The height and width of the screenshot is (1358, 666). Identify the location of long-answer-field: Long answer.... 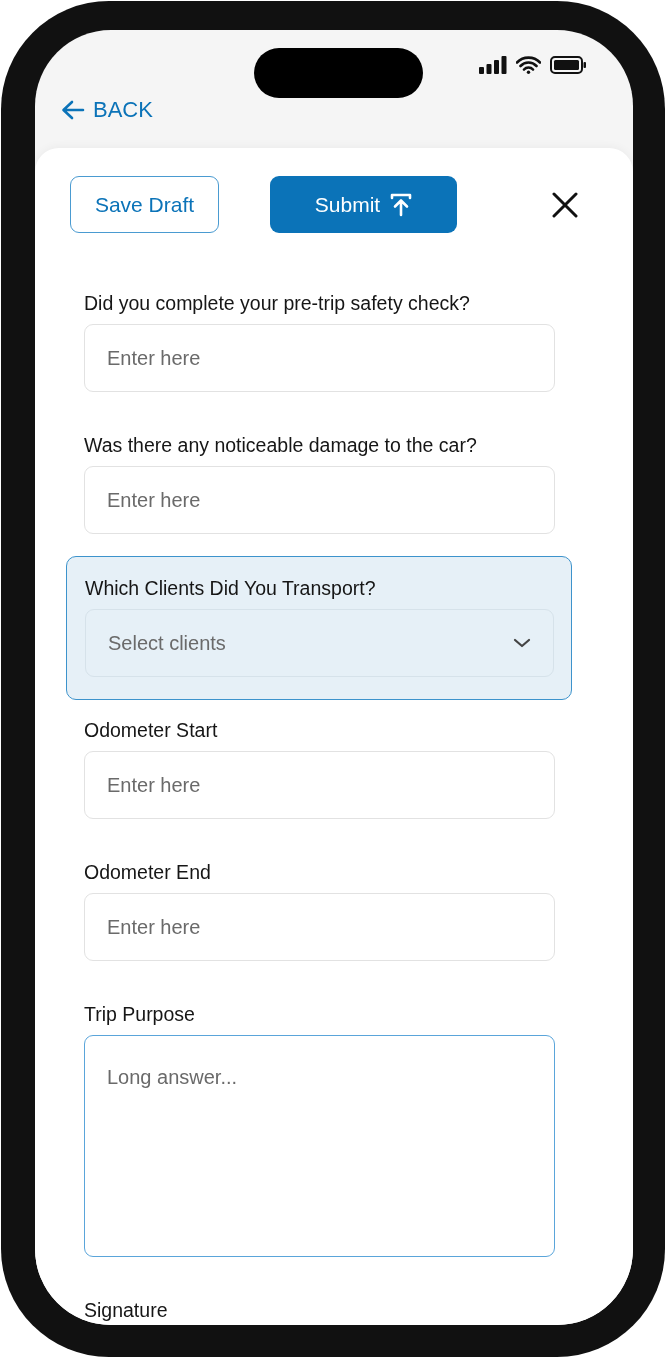
(319, 1146).